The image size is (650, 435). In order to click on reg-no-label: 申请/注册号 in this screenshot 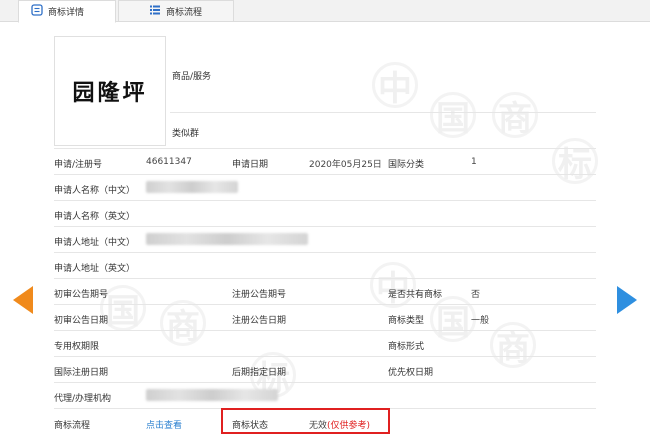, I will do `click(78, 165)`.